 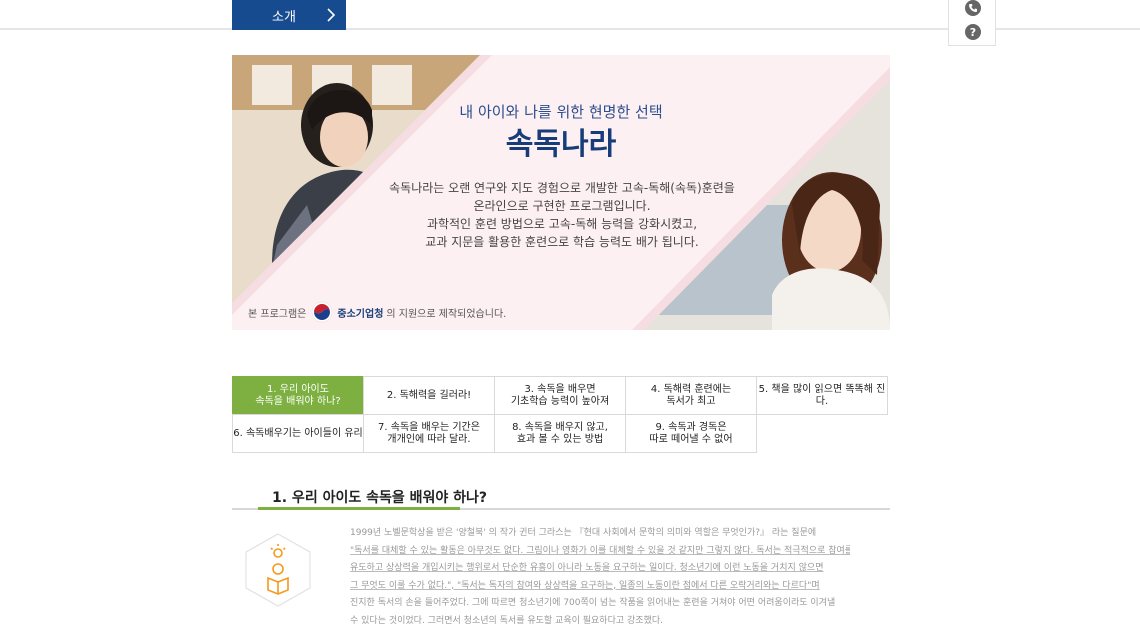 I want to click on tab-label: 3. 속독을 배우면 기초학습 능력이 높아져, so click(x=560, y=395).